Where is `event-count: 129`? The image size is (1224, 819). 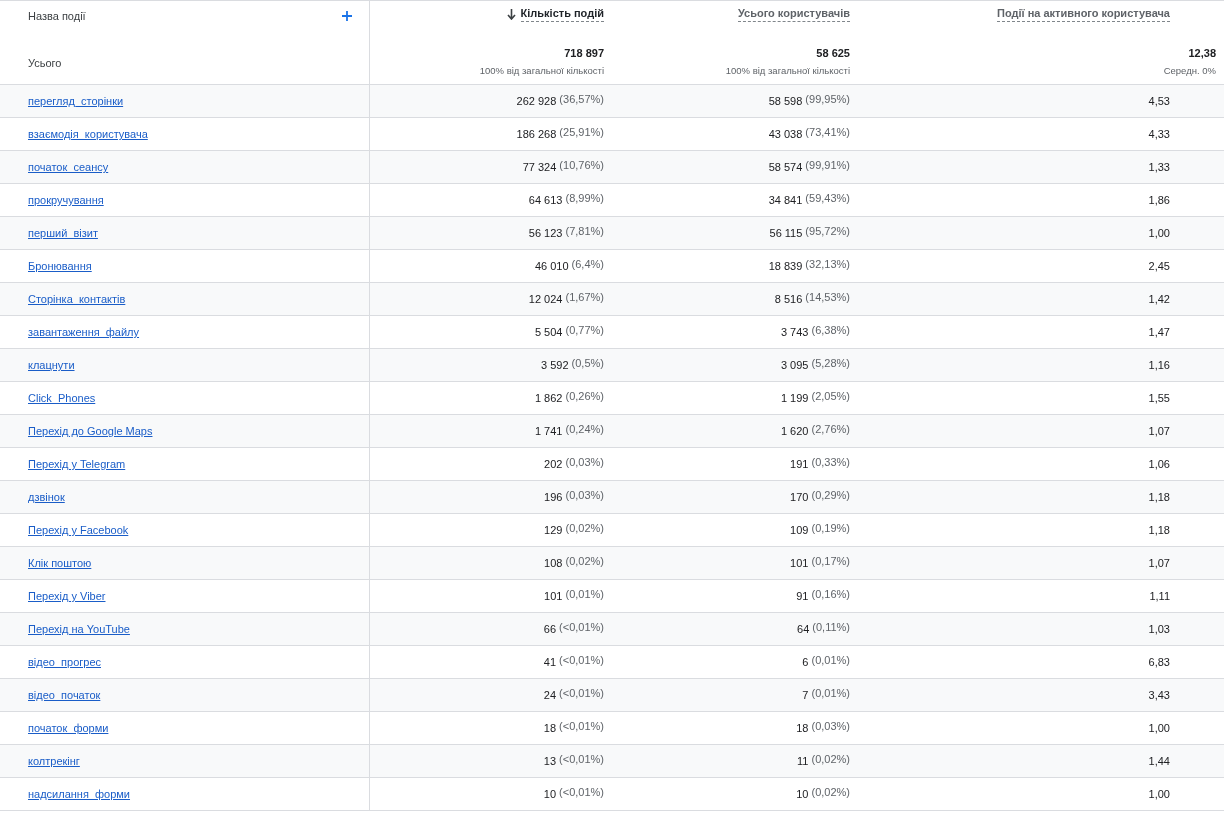 event-count: 129 is located at coordinates (553, 530).